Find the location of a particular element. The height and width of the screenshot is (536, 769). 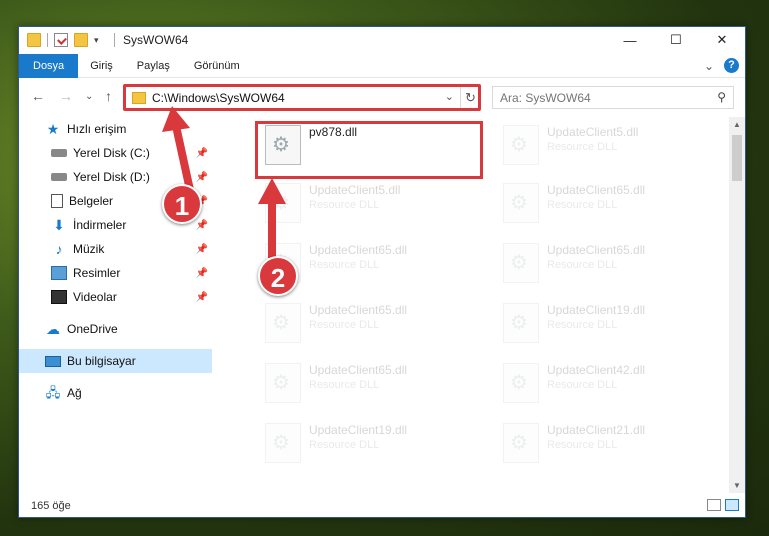

toolbar-divider is located at coordinates (47, 40).